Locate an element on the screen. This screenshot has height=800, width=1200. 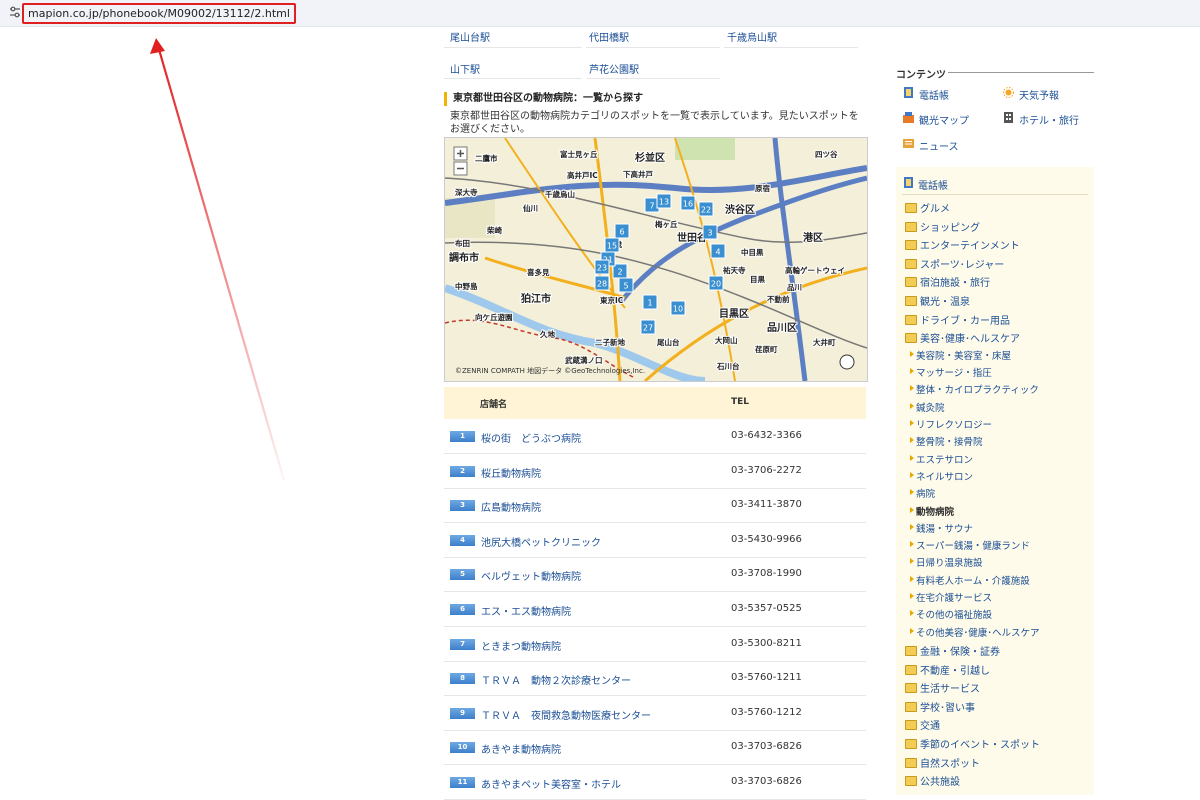
category-link: 金融・保険・証券 is located at coordinates (960, 650).